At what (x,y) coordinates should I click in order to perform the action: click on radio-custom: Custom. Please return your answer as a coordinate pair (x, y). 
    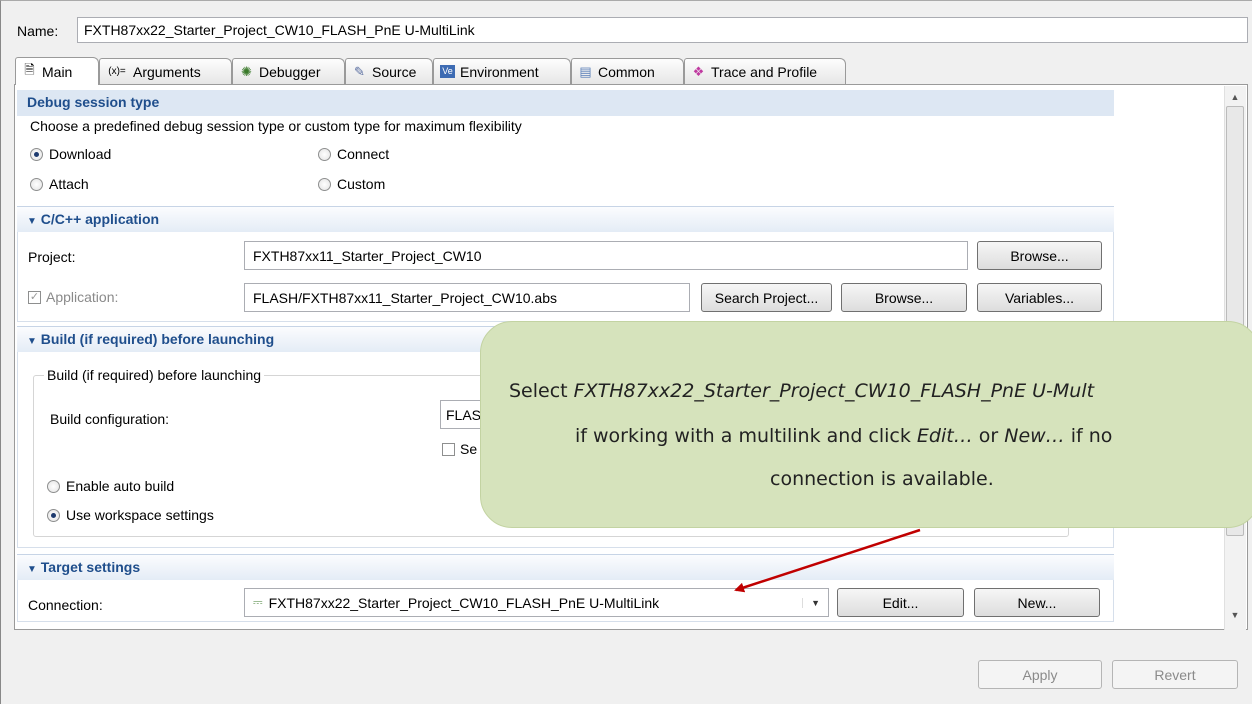
    Looking at the image, I should click on (351, 184).